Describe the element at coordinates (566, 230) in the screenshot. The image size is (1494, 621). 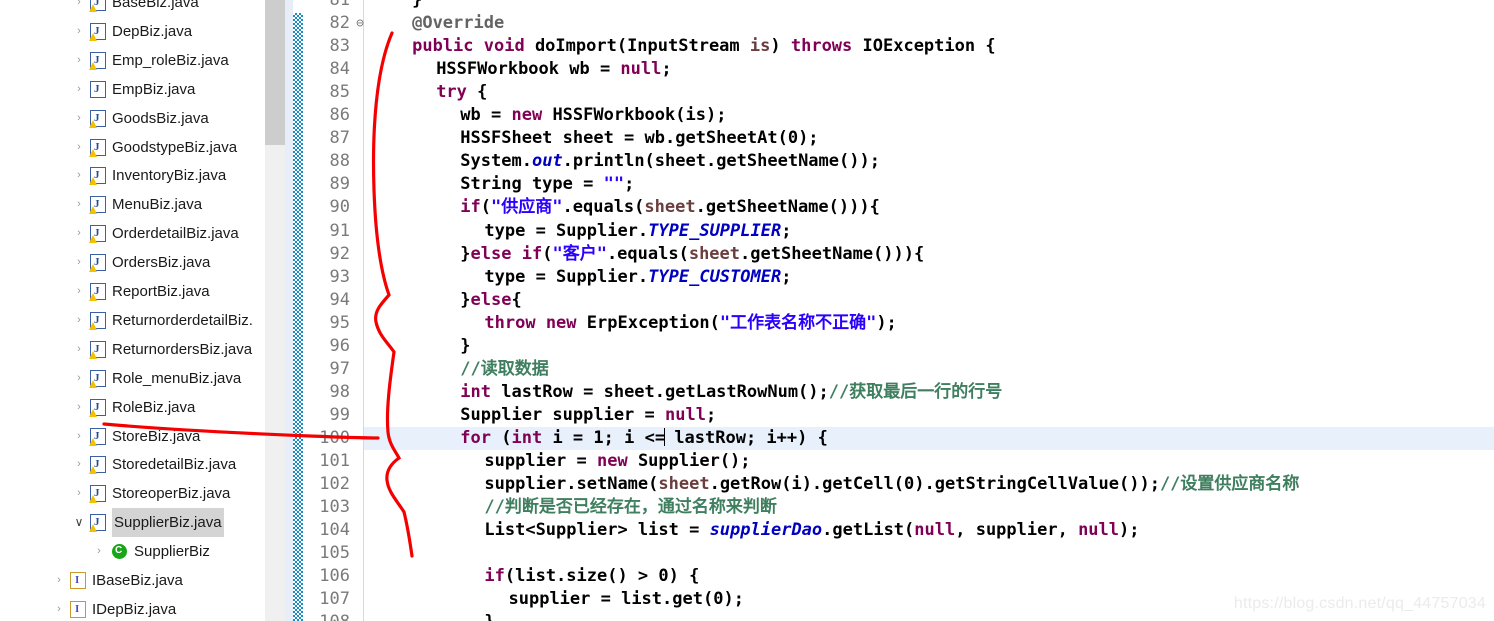
I see `code-token: type = Supplier.` at that location.